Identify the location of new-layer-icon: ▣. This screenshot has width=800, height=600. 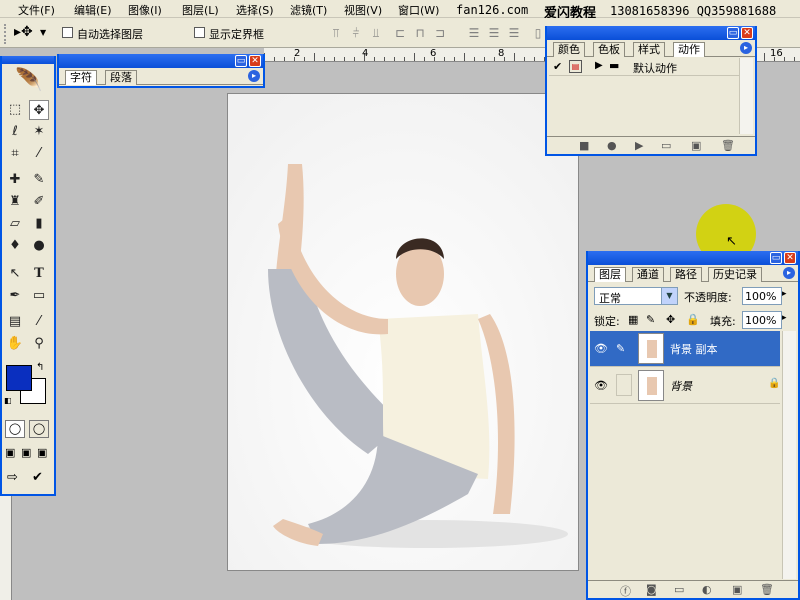
(737, 589).